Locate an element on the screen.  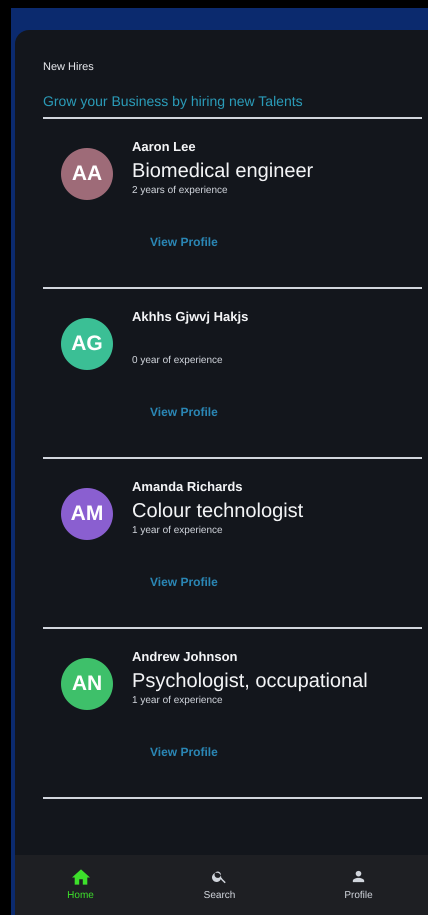
avatar: AA is located at coordinates (87, 174).